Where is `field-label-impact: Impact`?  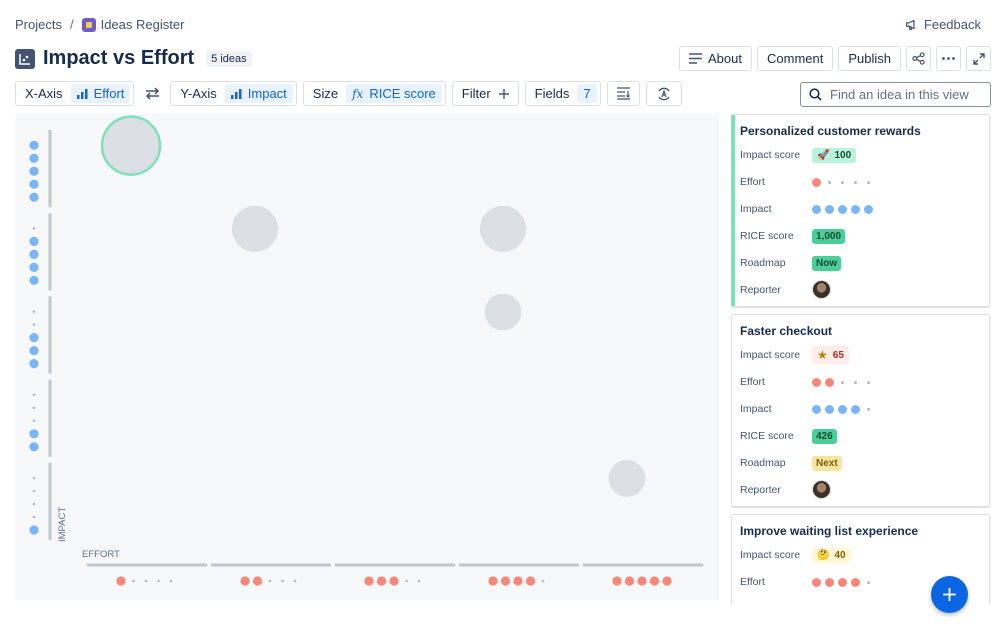 field-label-impact: Impact is located at coordinates (756, 209).